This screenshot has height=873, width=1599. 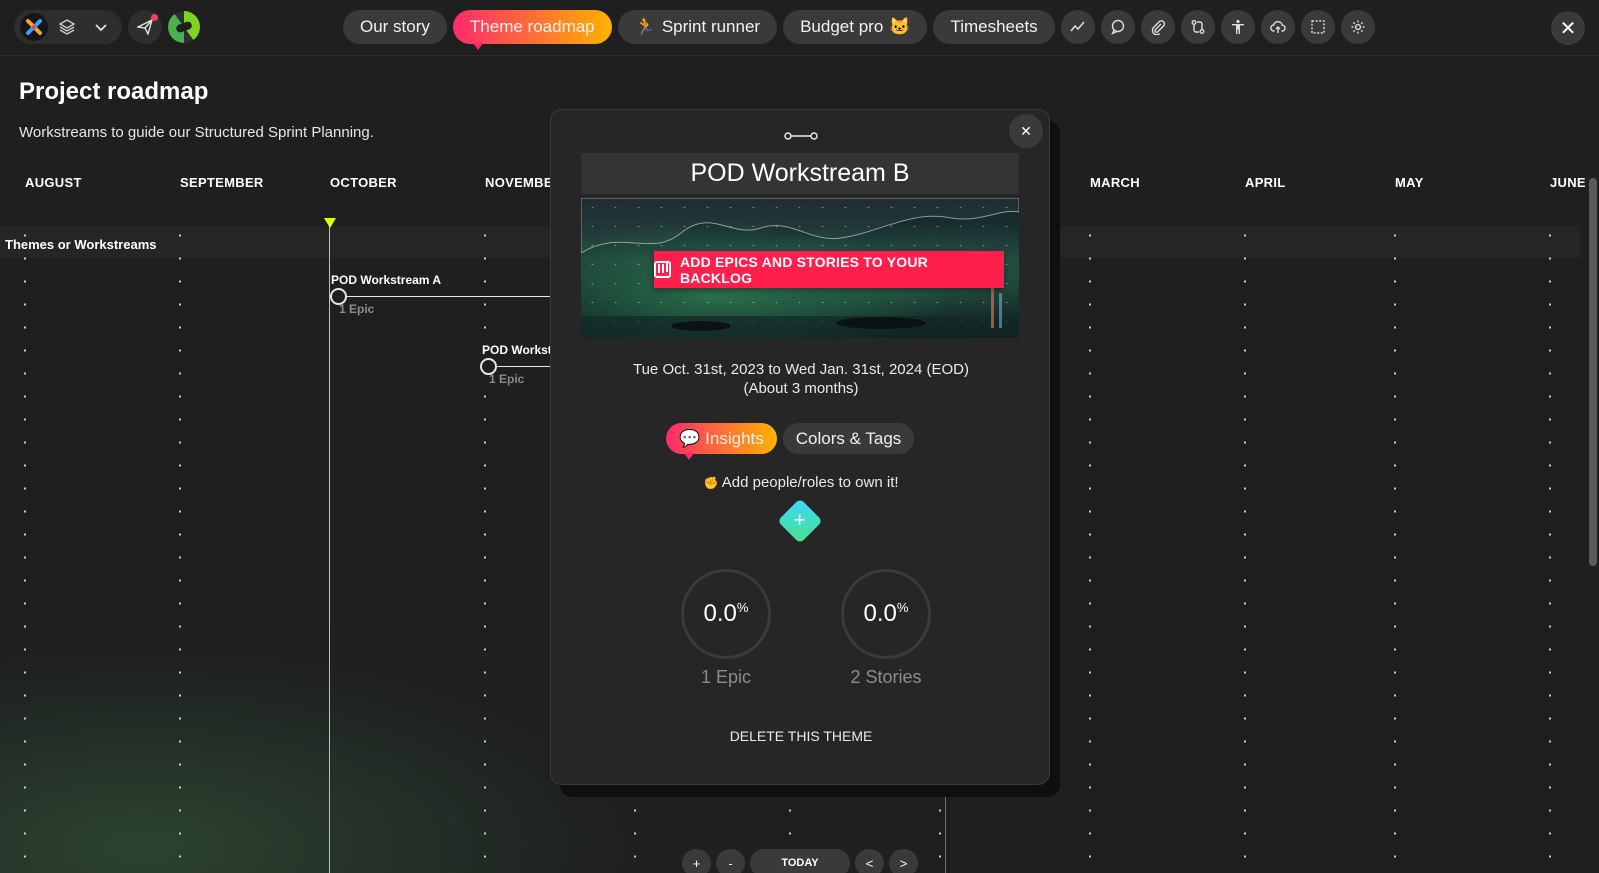 I want to click on epic-progress: 0.0% 1 Epic, so click(x=726, y=628).